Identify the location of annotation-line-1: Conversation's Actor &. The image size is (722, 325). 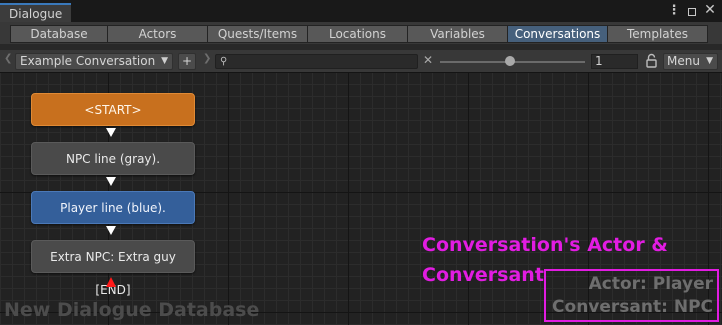
(545, 245).